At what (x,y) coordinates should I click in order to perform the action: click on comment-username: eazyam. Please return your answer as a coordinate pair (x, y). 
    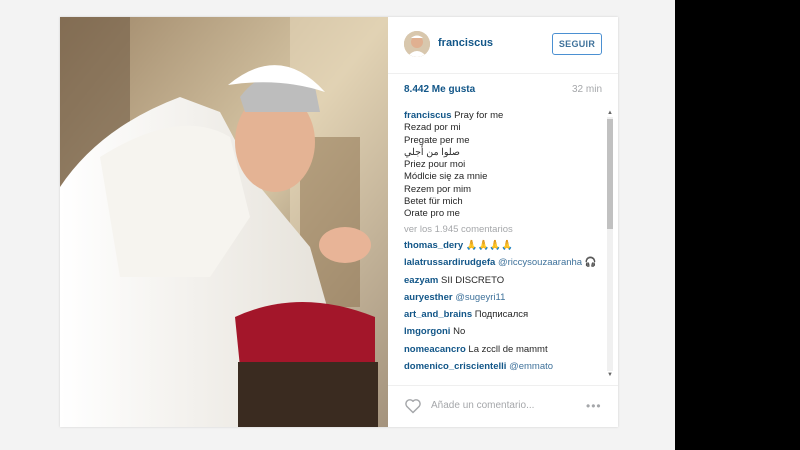
    Looking at the image, I should click on (421, 280).